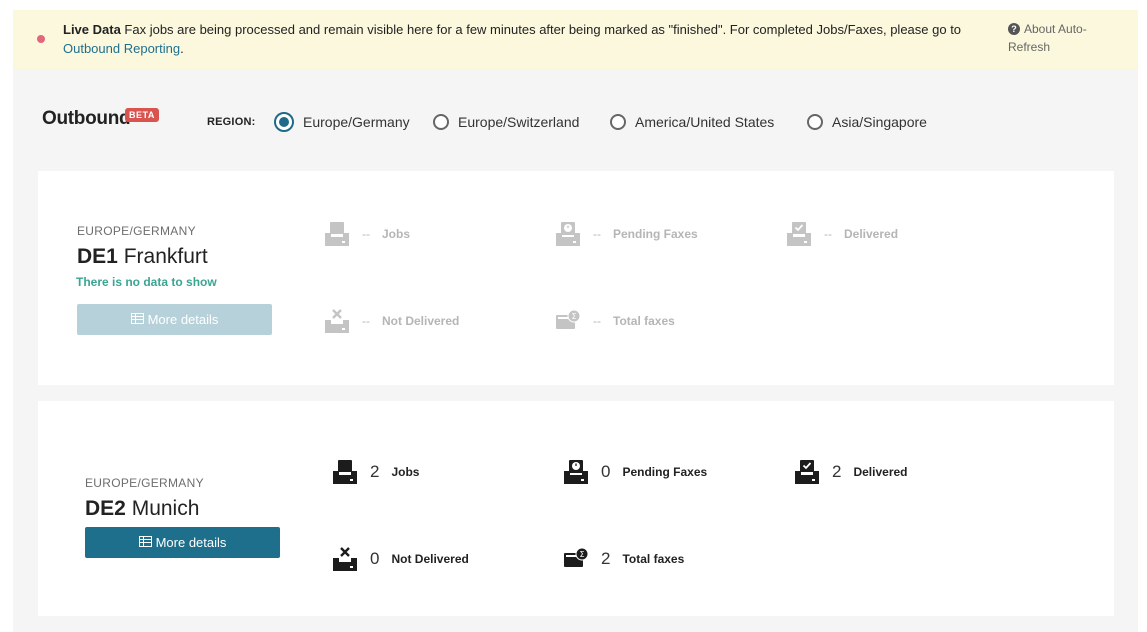  I want to click on live-indicator-dot, so click(41, 39).